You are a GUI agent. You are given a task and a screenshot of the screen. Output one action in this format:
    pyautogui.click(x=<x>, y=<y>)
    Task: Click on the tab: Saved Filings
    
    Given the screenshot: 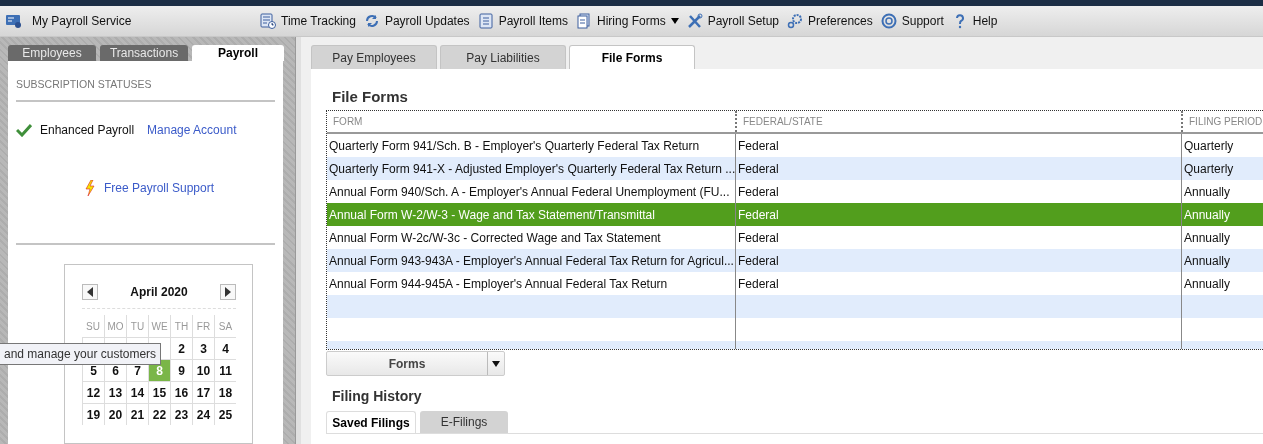 What is the action you would take?
    pyautogui.click(x=371, y=422)
    